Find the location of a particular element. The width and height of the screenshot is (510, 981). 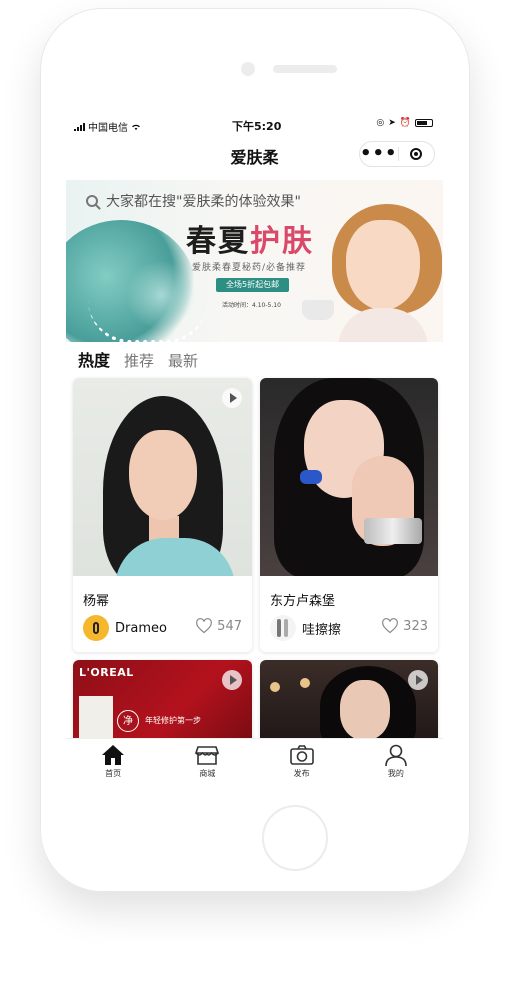

like-button: 547 is located at coordinates (218, 626).